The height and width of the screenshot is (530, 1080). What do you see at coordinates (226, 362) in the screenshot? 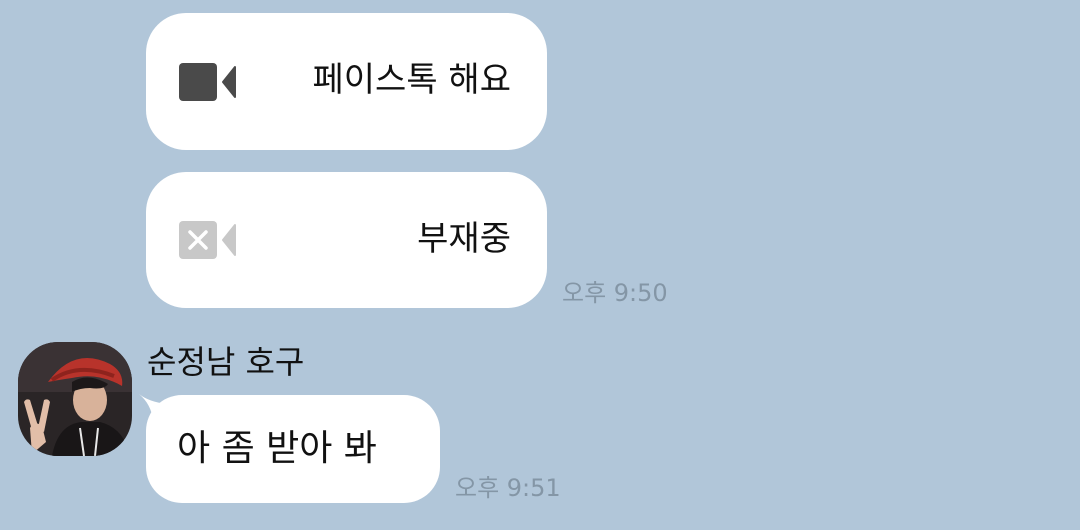
I see `sender-name: 순정남 호구` at bounding box center [226, 362].